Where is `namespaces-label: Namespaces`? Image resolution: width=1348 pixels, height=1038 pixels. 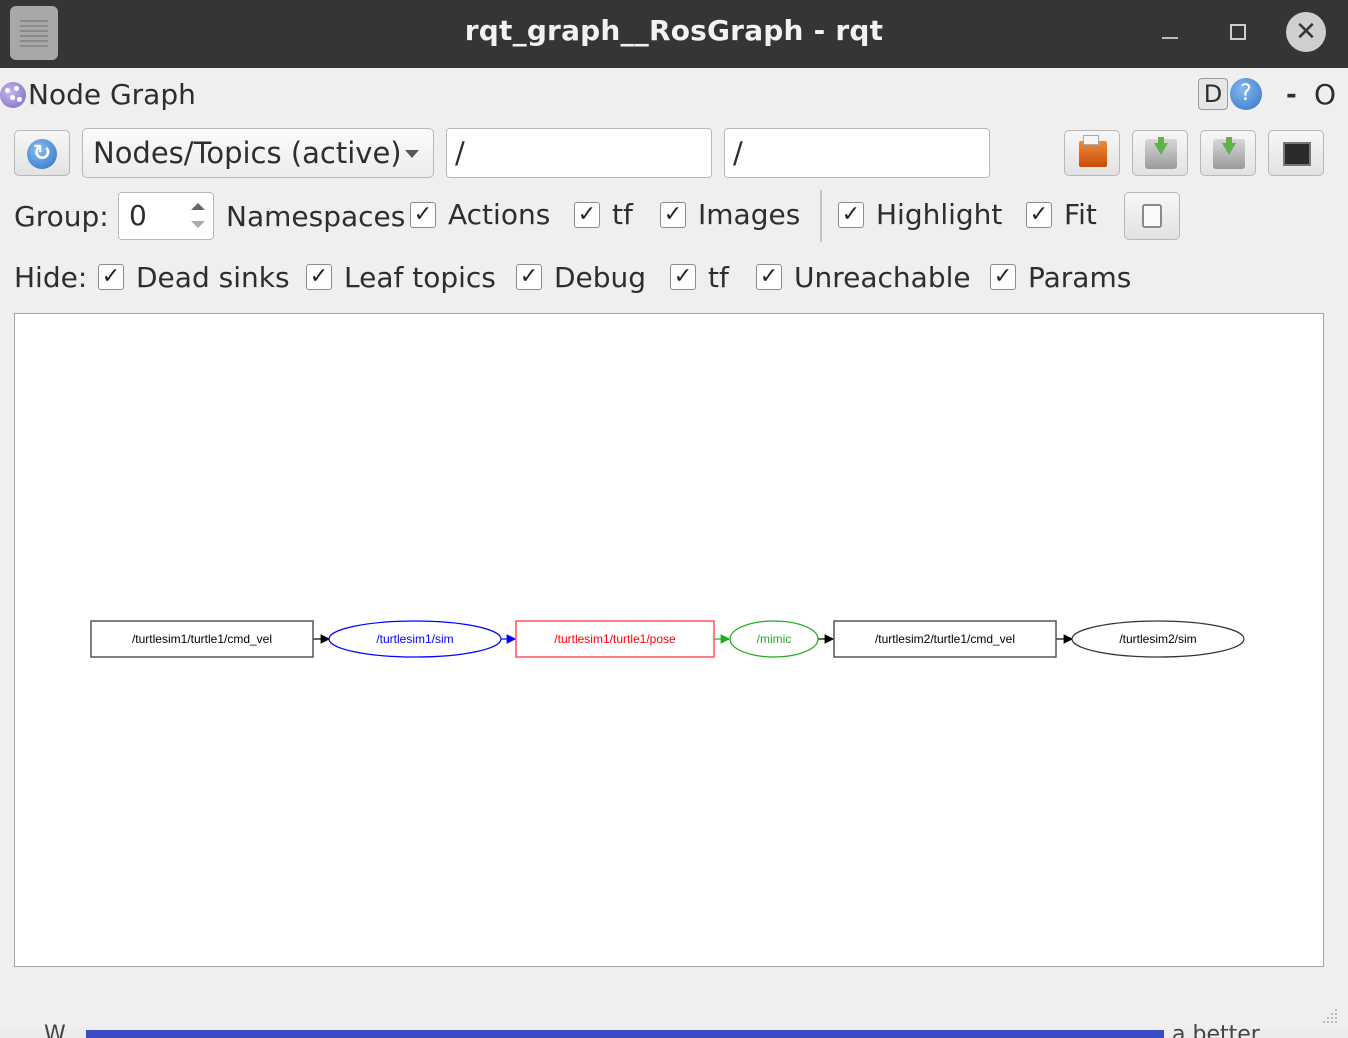
namespaces-label: Namespaces is located at coordinates (316, 216).